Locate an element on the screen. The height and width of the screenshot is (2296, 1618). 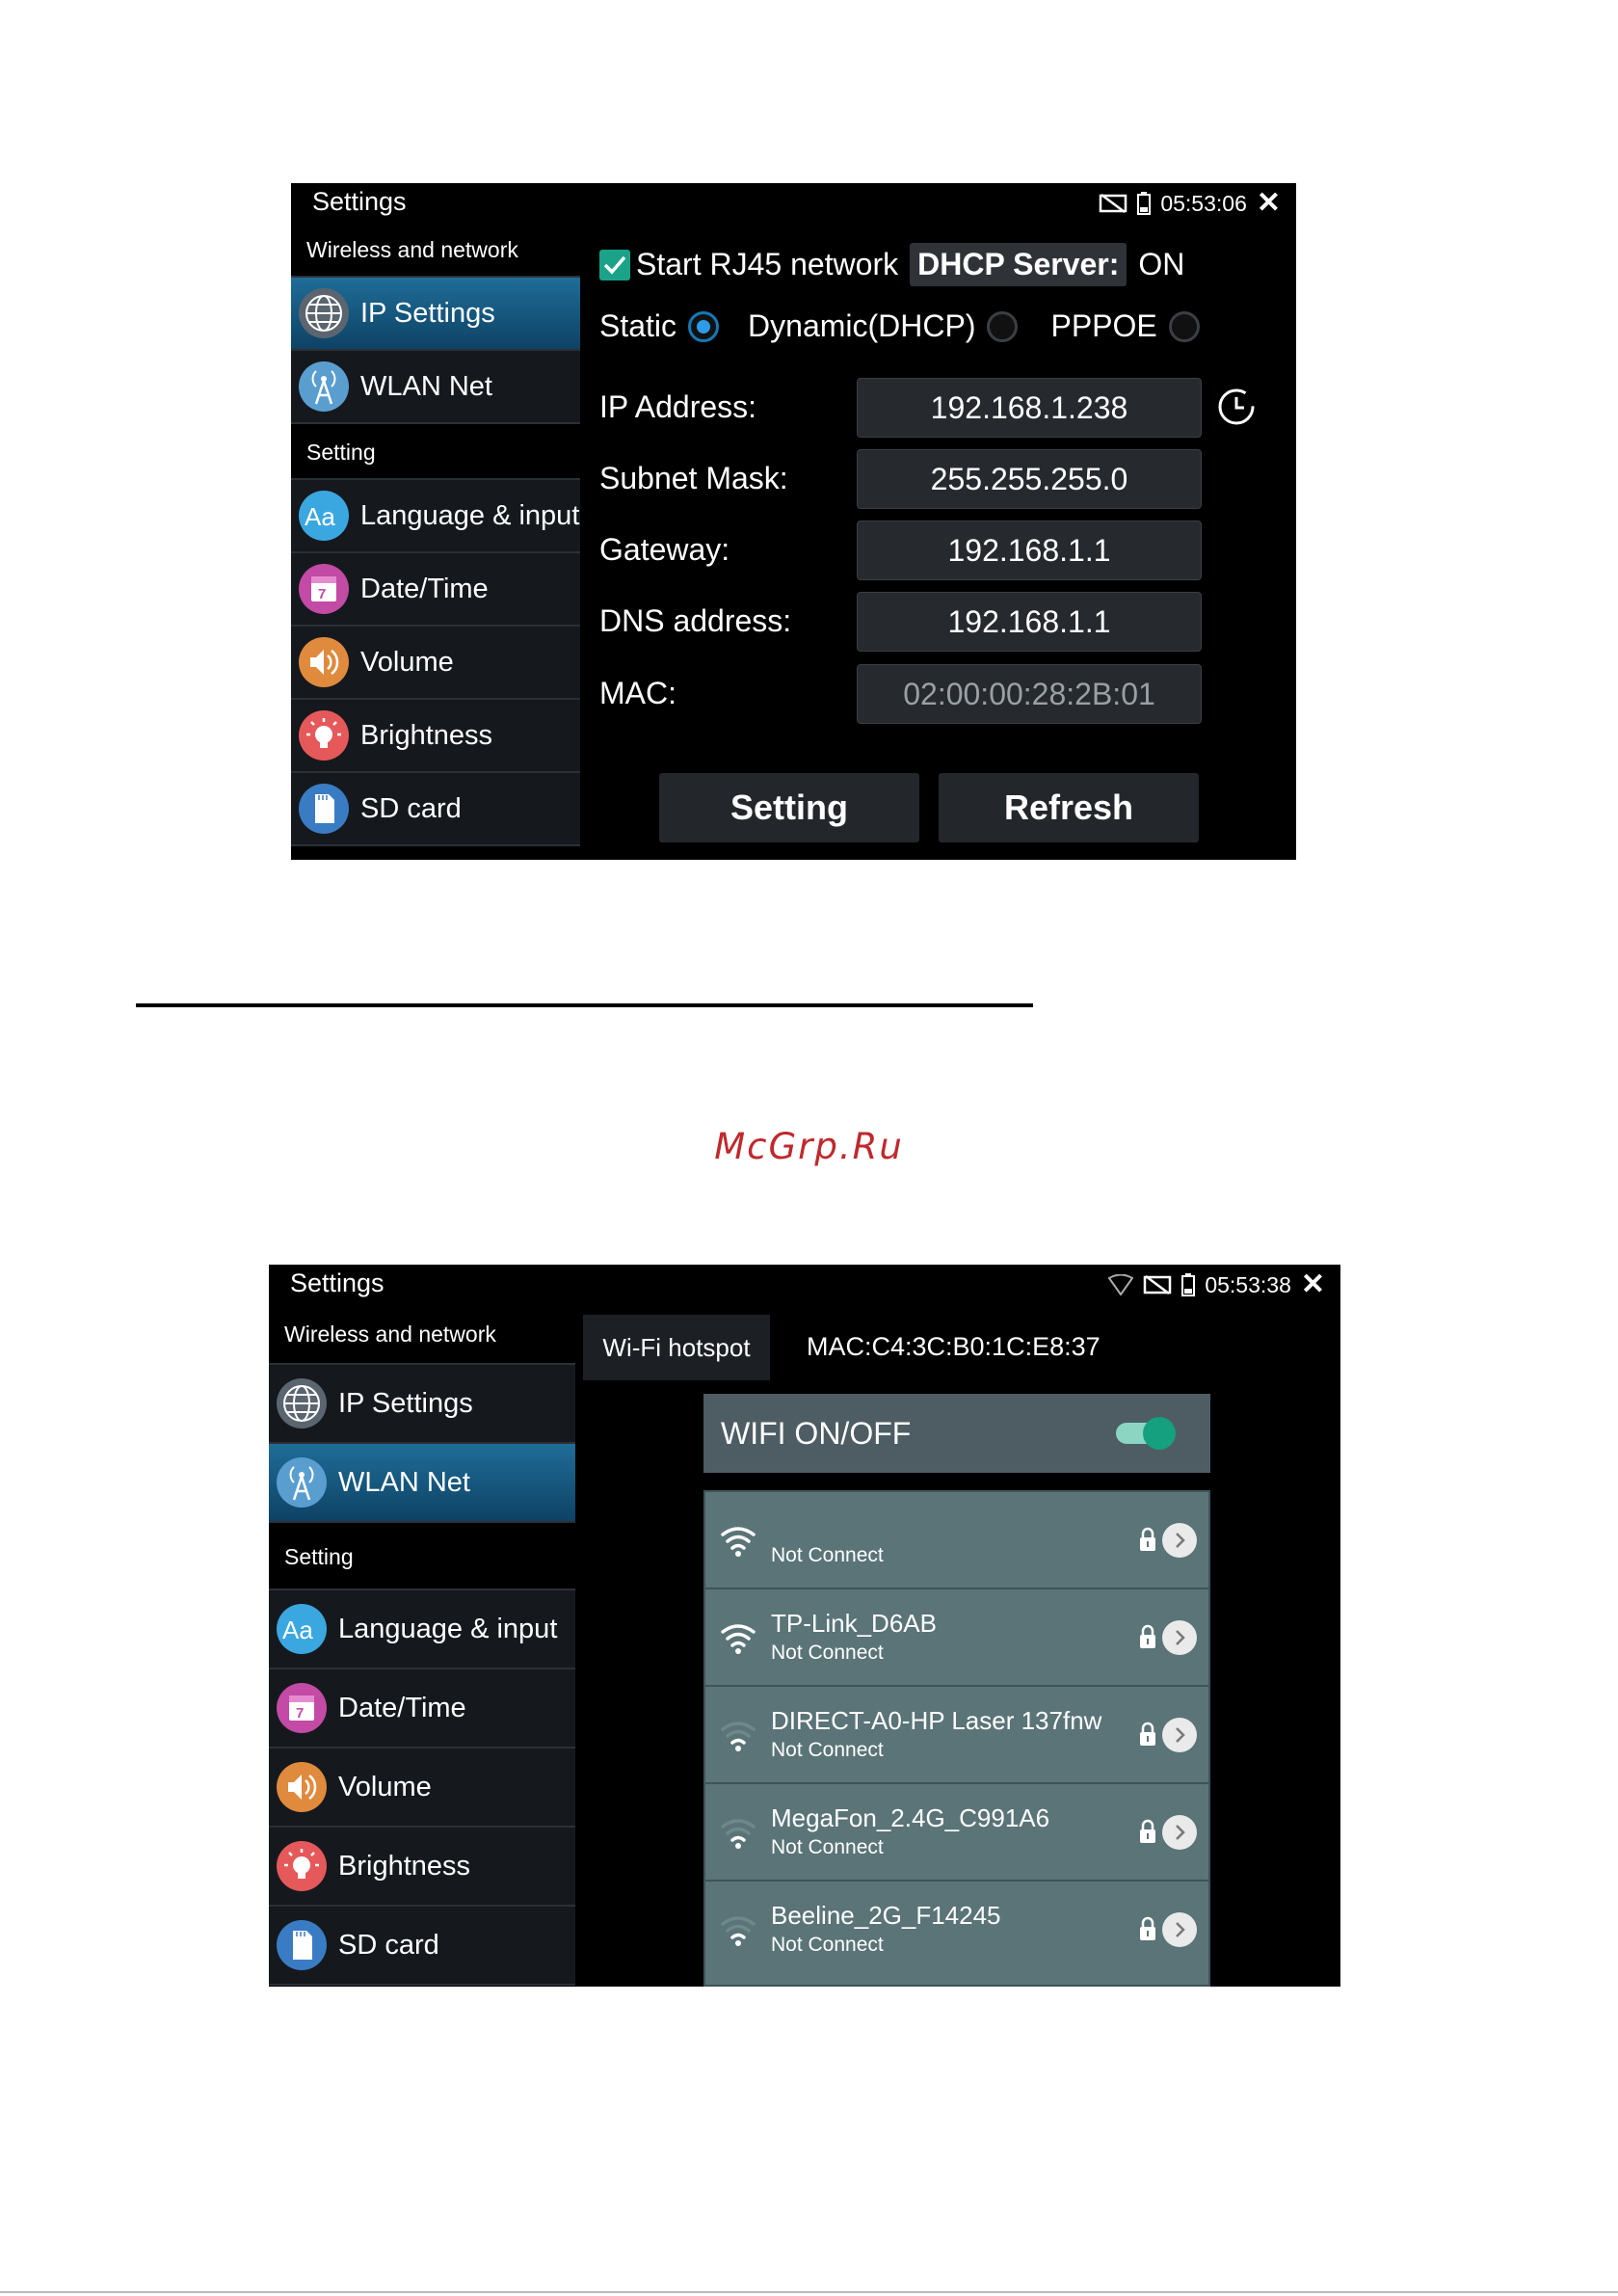
wifi-network-item: DIRECT-A0-HP Laser 137fnw Not Connect is located at coordinates (956, 1735).